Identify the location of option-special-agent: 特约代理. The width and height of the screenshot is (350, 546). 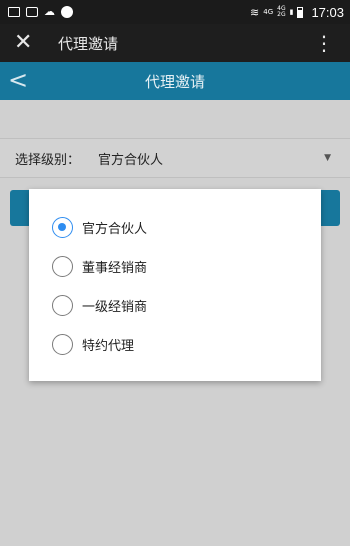
(175, 344).